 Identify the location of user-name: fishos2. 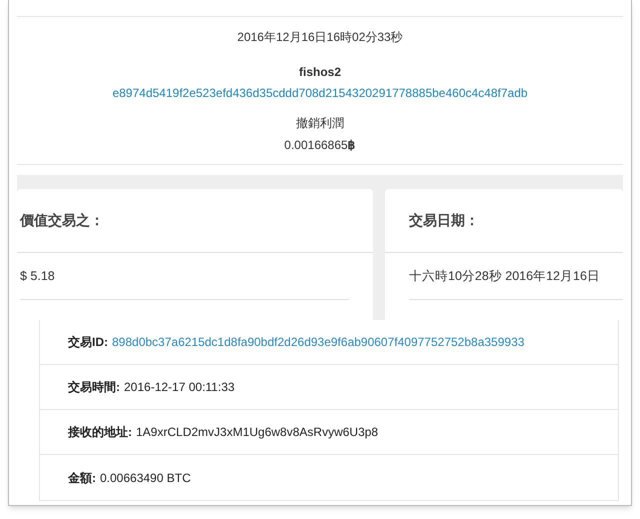
(319, 72).